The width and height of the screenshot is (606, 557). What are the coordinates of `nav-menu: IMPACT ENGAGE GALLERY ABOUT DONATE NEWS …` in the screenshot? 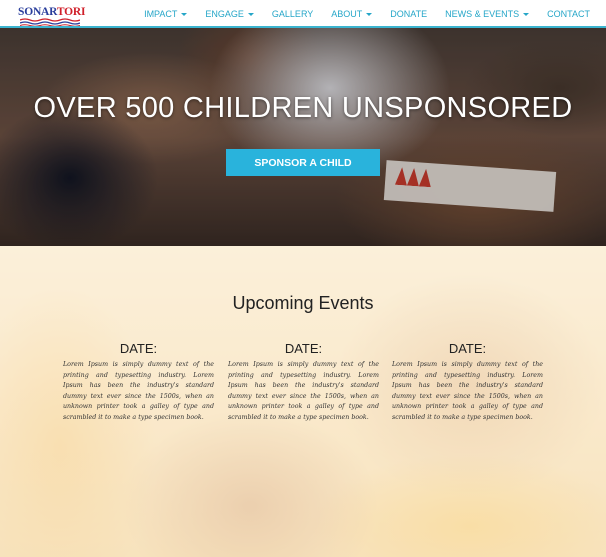 It's located at (362, 14).